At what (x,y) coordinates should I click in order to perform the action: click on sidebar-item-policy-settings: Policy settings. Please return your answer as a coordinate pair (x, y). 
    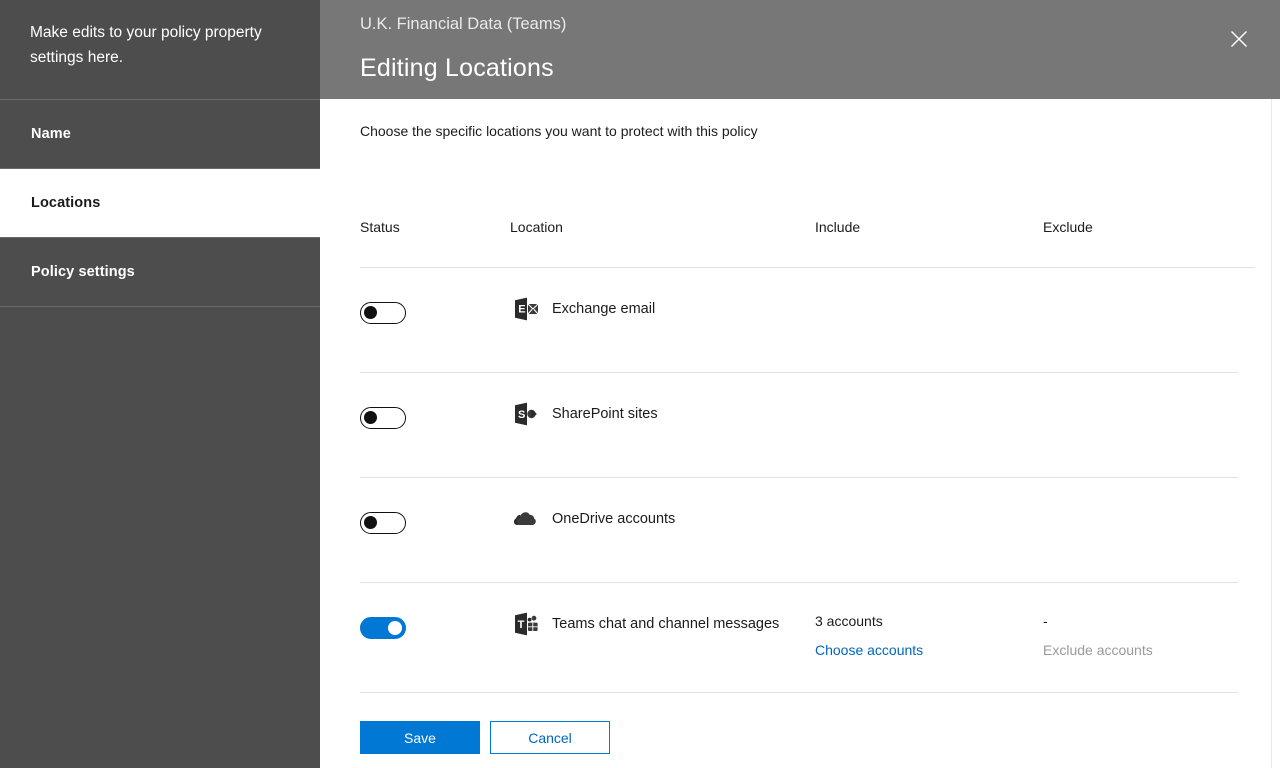
    Looking at the image, I should click on (160, 272).